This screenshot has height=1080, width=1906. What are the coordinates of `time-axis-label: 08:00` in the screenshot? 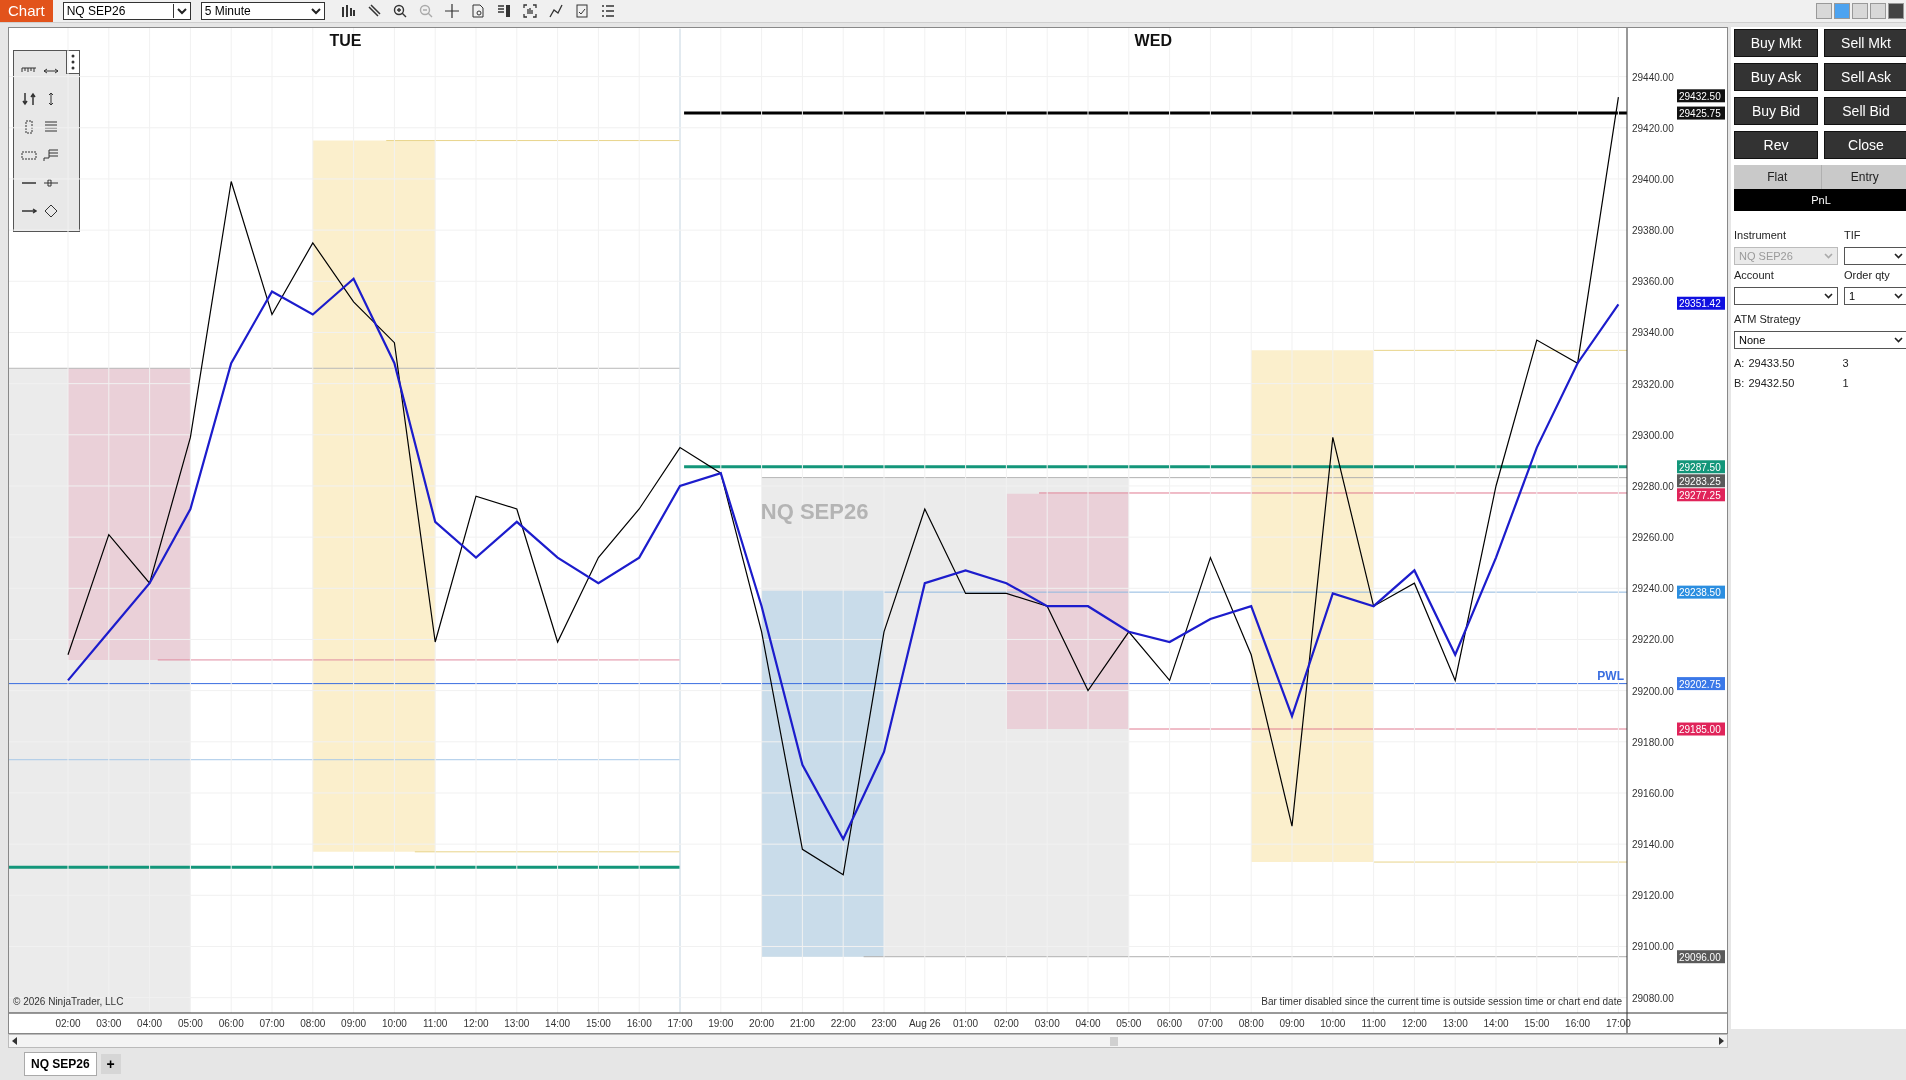 It's located at (313, 1023).